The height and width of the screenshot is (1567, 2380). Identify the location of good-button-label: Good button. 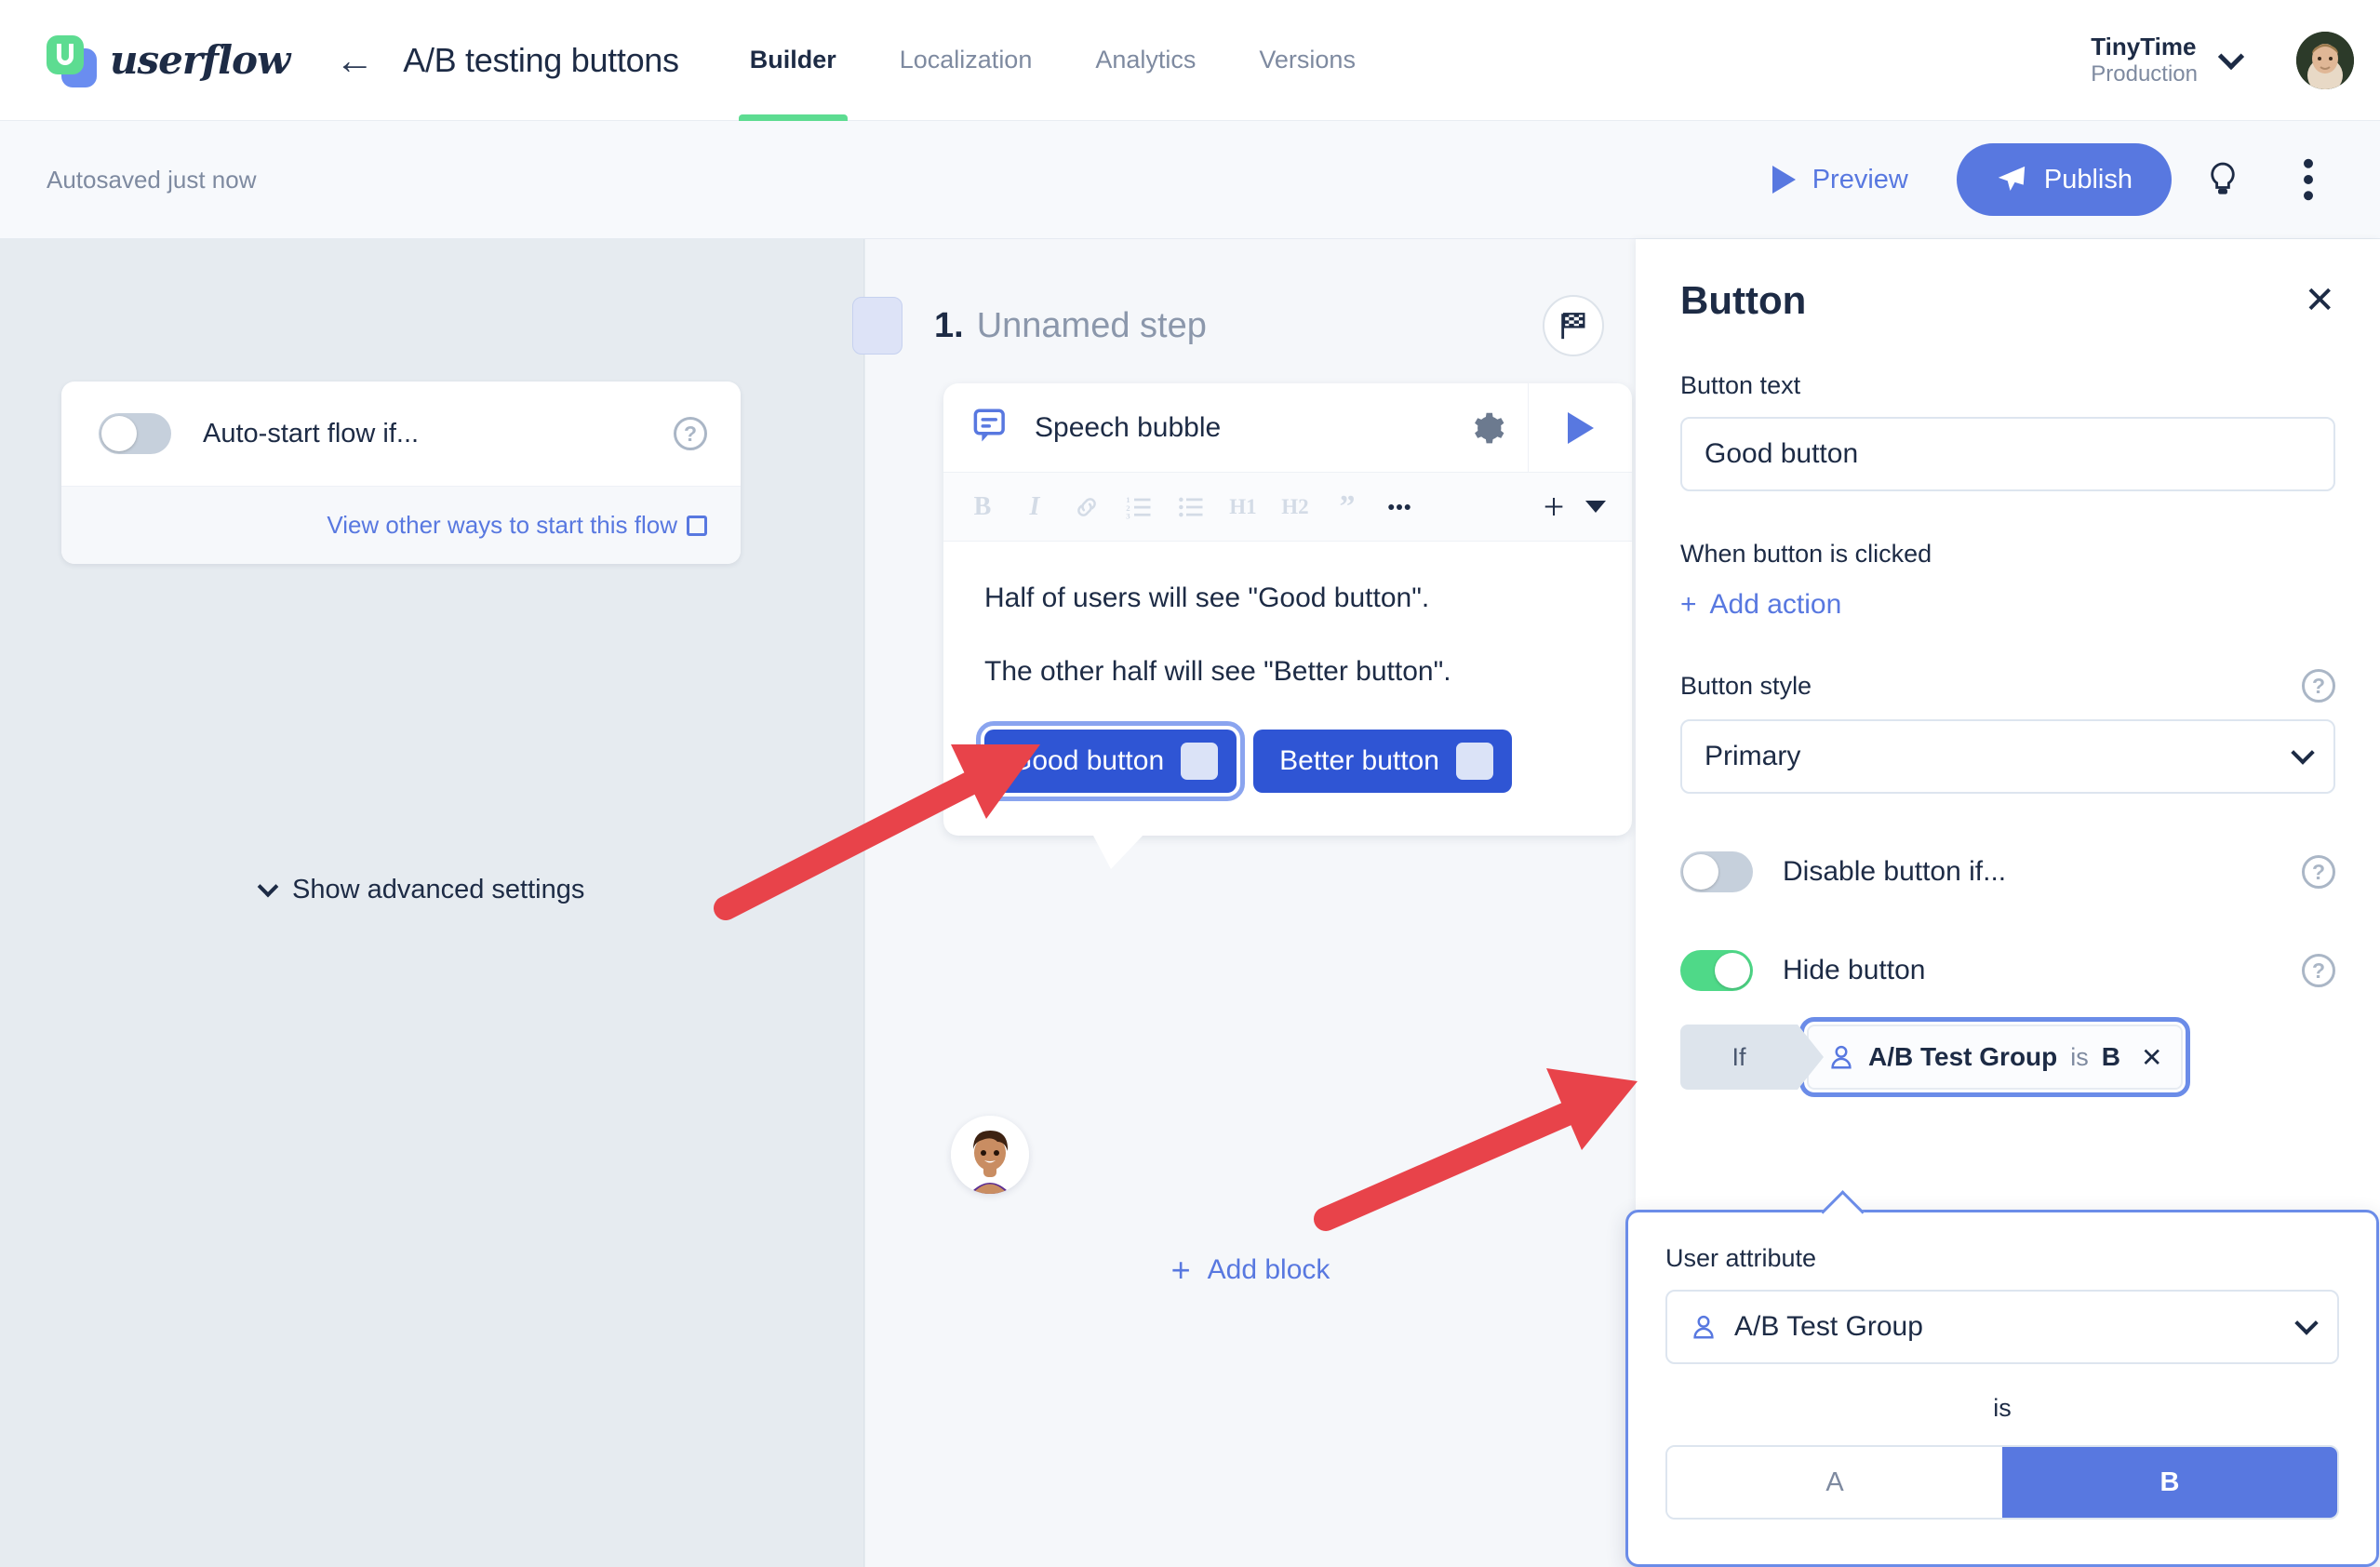
(1087, 761).